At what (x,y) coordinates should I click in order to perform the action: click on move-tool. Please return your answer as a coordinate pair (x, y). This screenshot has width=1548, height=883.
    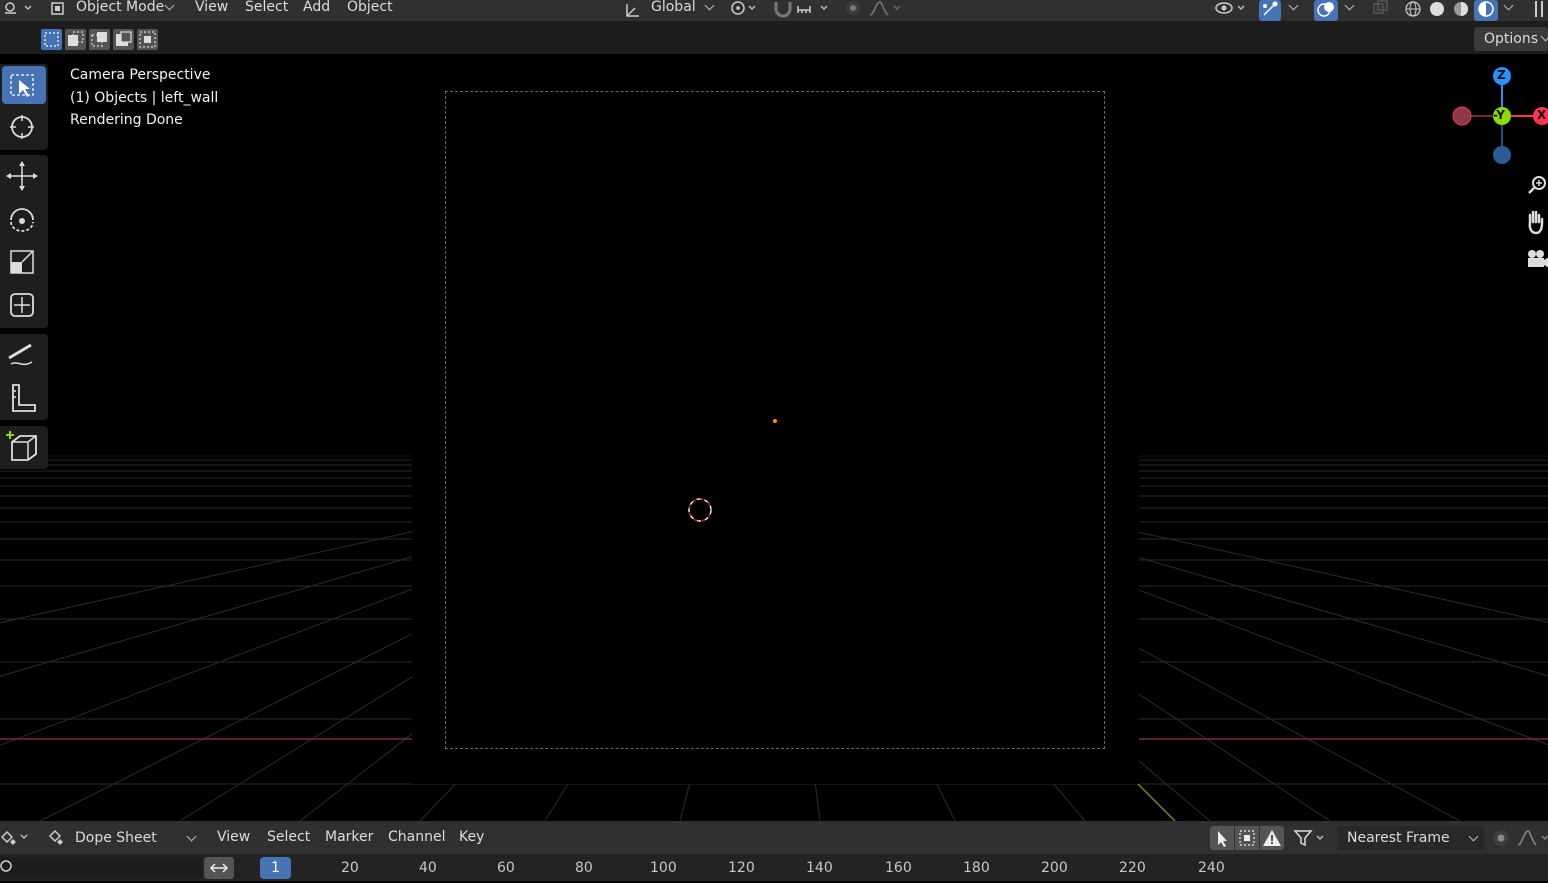
    Looking at the image, I should click on (24, 176).